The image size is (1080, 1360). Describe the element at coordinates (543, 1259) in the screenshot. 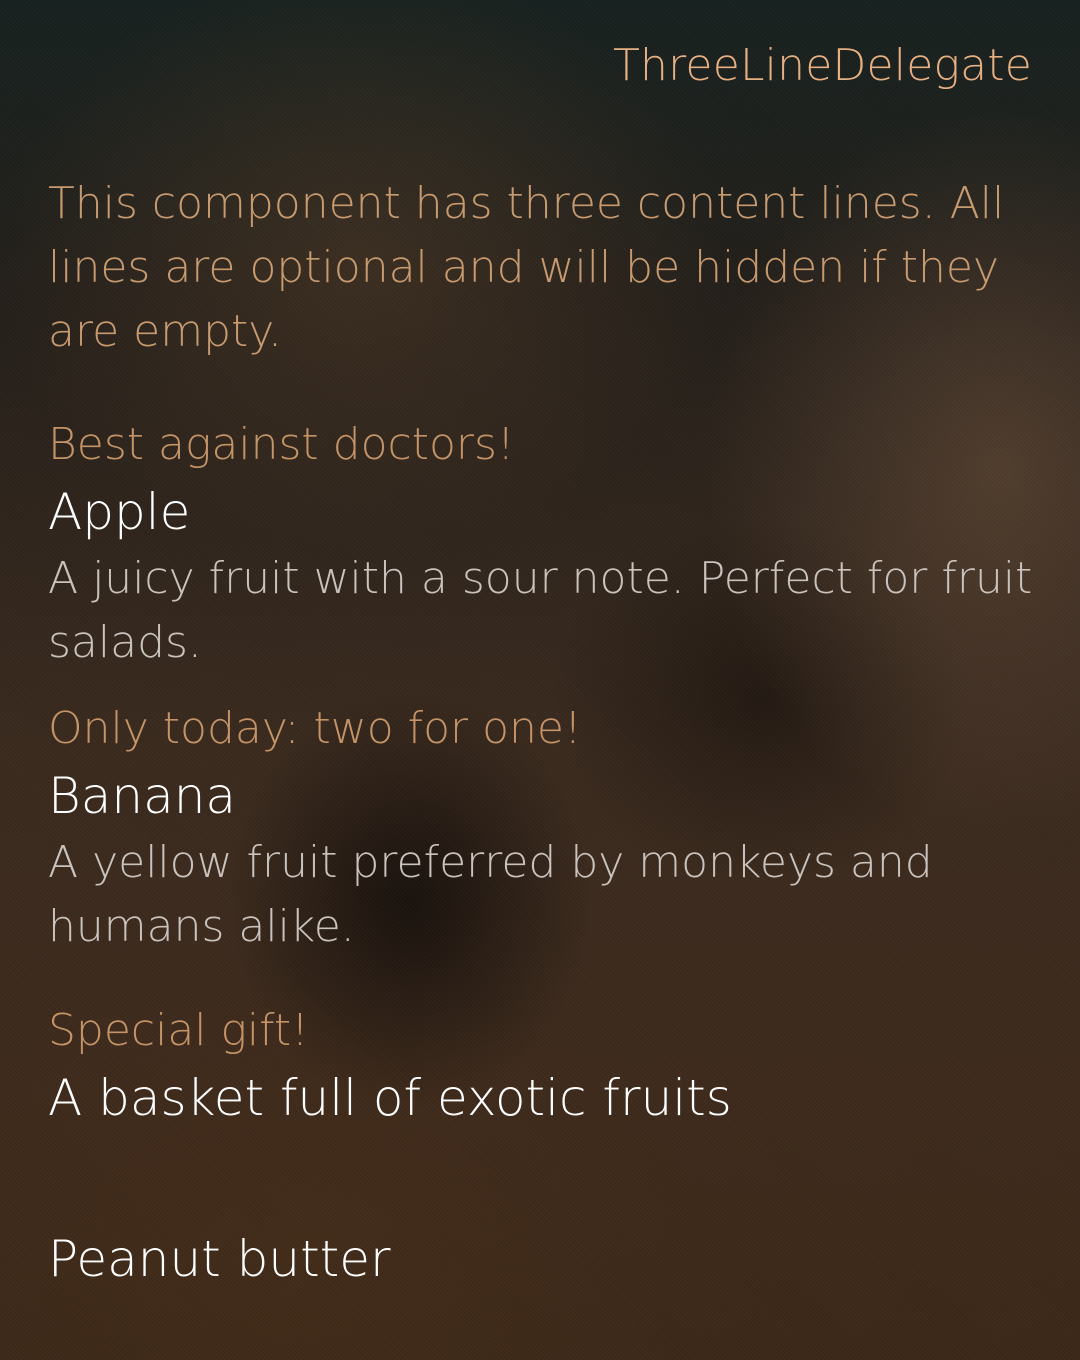

I see `list-item-peanut-butter: Peanut butter` at that location.